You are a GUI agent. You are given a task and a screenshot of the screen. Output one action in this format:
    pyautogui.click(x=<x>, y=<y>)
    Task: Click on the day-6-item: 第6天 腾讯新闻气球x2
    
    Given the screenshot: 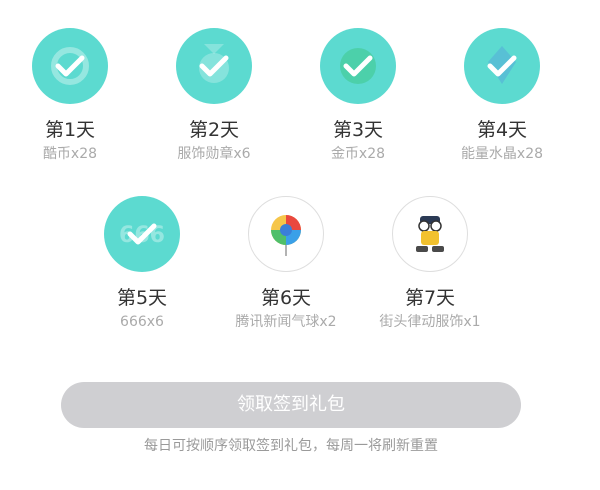 What is the action you would take?
    pyautogui.click(x=286, y=264)
    